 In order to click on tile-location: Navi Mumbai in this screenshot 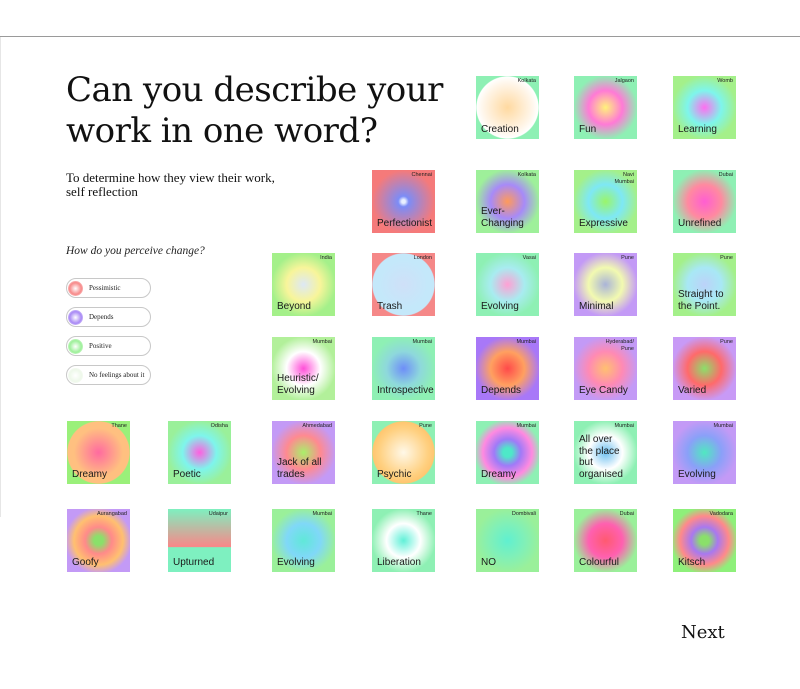, I will do `click(624, 178)`.